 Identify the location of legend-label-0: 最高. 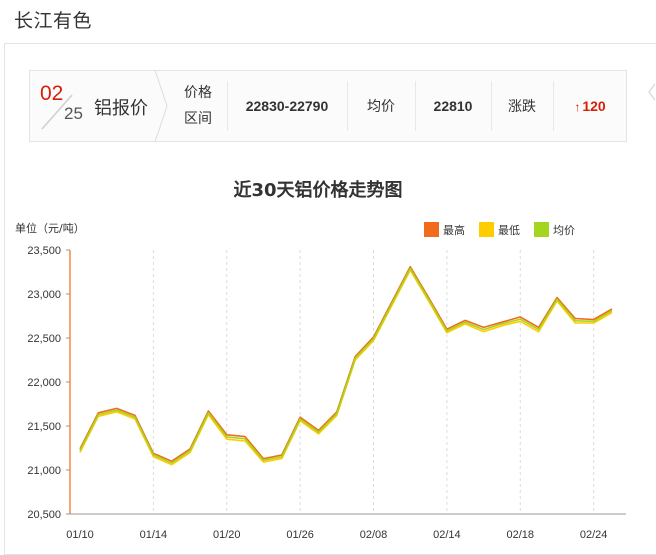
(454, 230).